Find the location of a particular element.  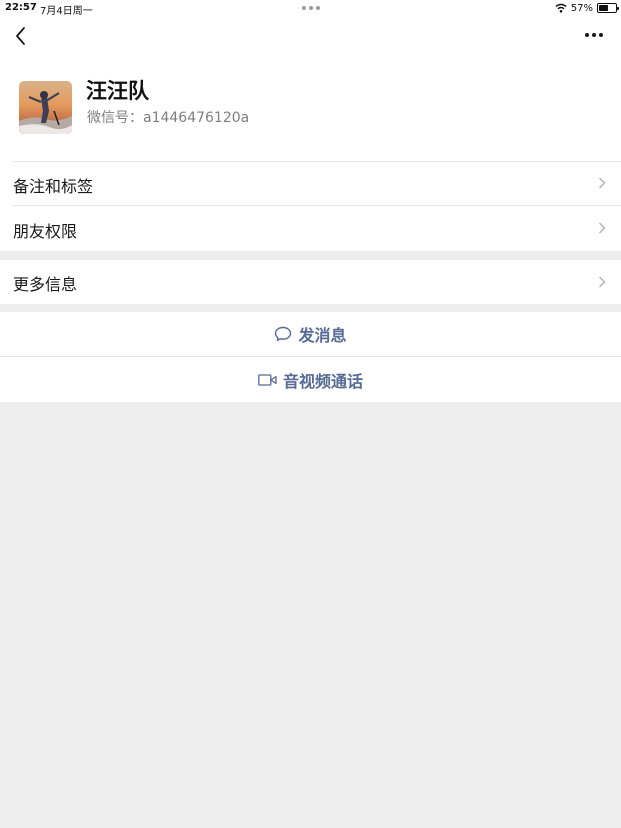

wechat-id: 微信号：a1446476120a is located at coordinates (168, 118).